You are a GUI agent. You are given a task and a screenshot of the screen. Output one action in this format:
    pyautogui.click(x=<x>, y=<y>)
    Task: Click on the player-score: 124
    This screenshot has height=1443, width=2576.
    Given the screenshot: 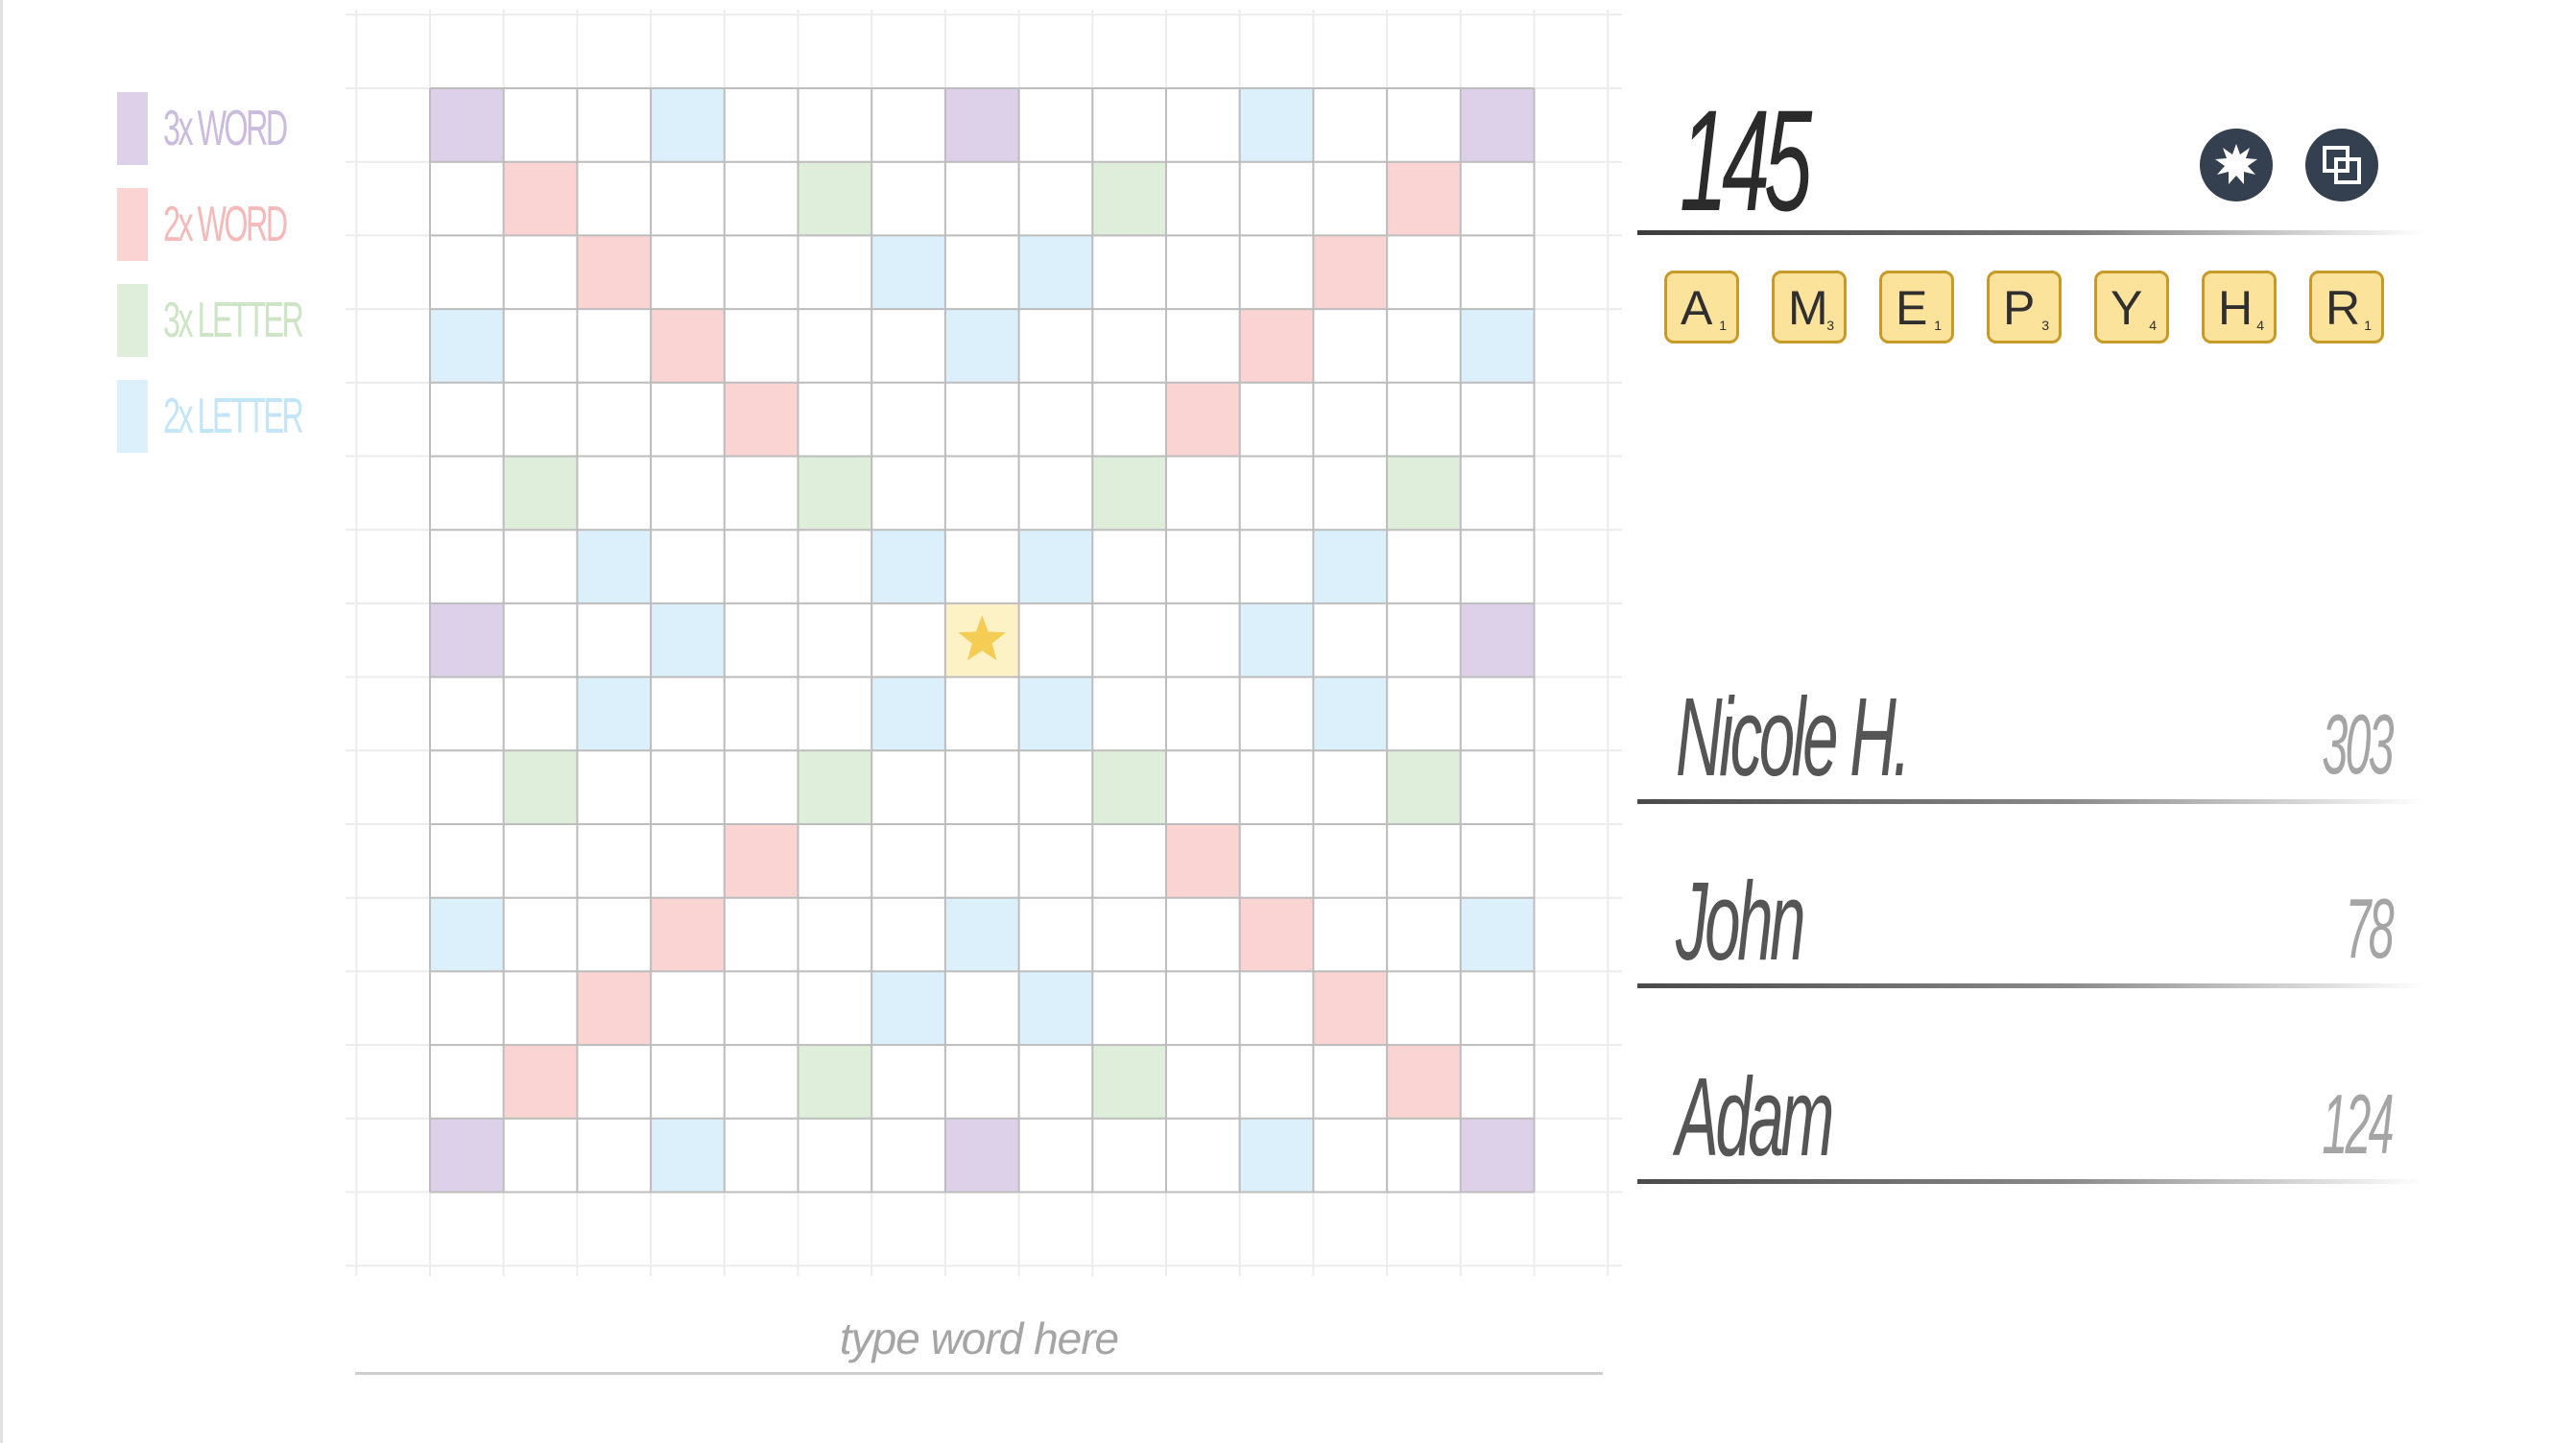 What is the action you would take?
    pyautogui.click(x=2358, y=1123)
    